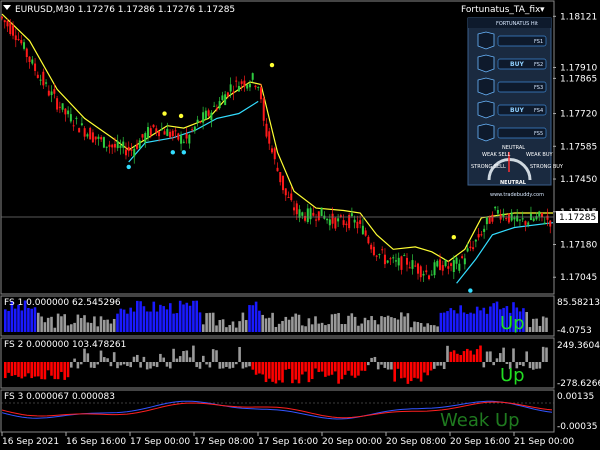 Image resolution: width=600 pixels, height=450 pixels. I want to click on fs2-histogram, so click(276, 364).